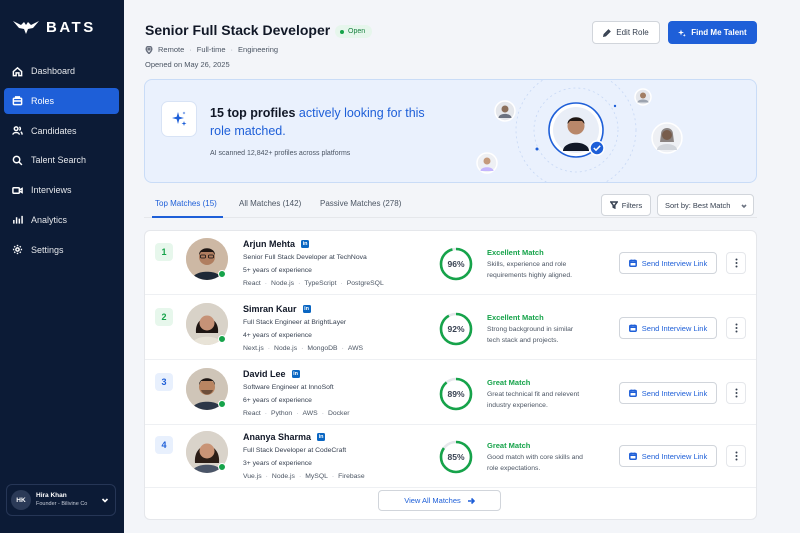  I want to click on candidate-name: Simran Kaur in, so click(277, 309).